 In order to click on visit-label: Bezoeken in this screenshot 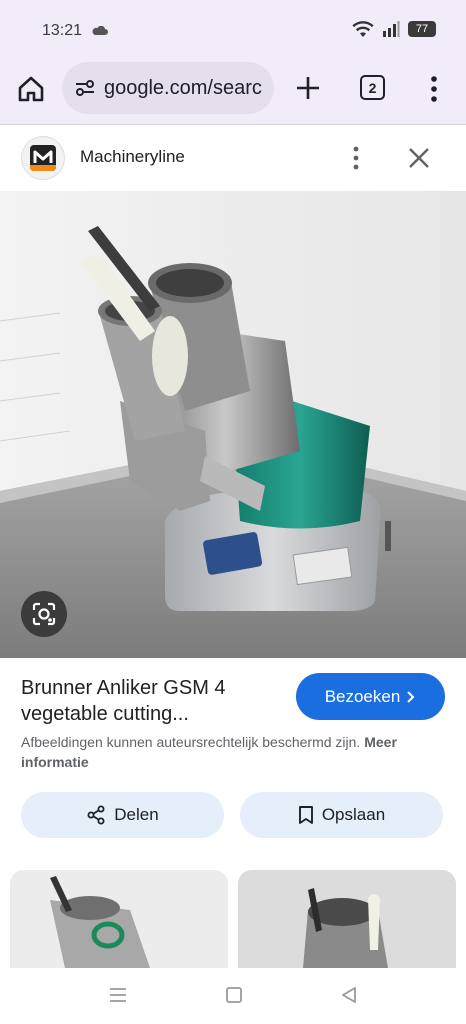, I will do `click(362, 696)`.